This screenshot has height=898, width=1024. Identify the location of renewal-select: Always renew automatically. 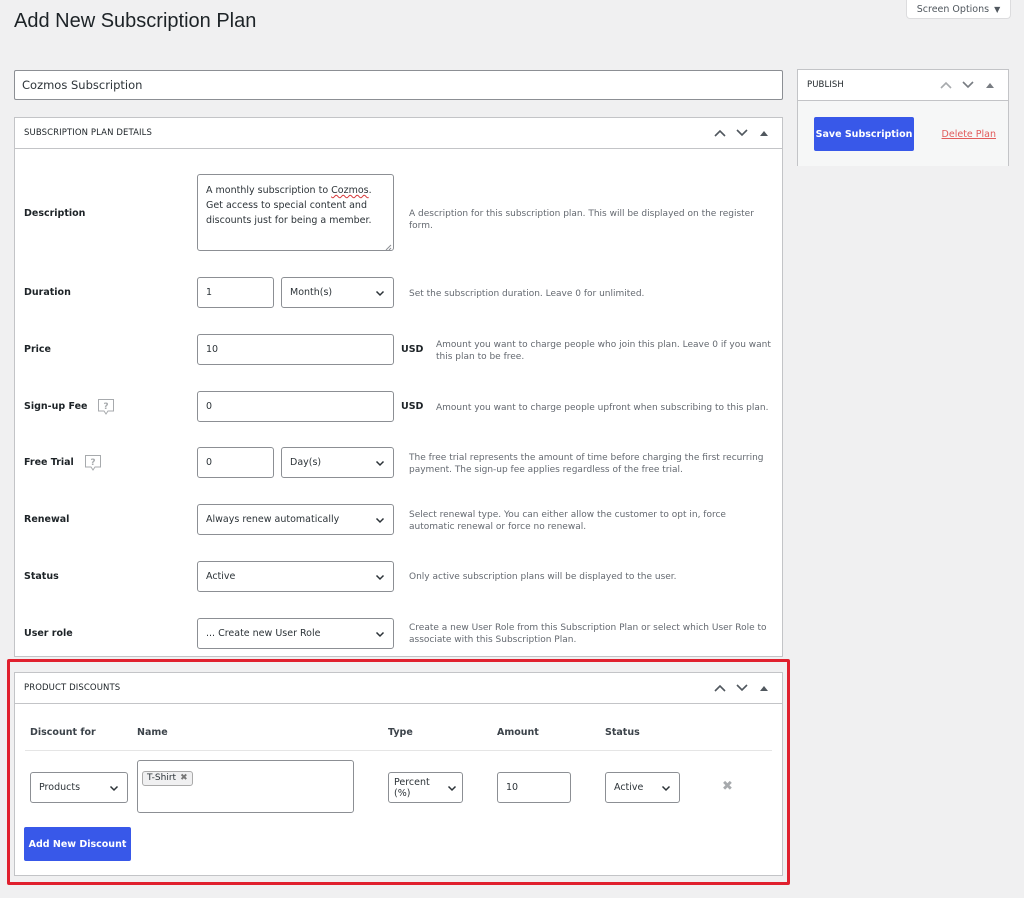
(295, 519).